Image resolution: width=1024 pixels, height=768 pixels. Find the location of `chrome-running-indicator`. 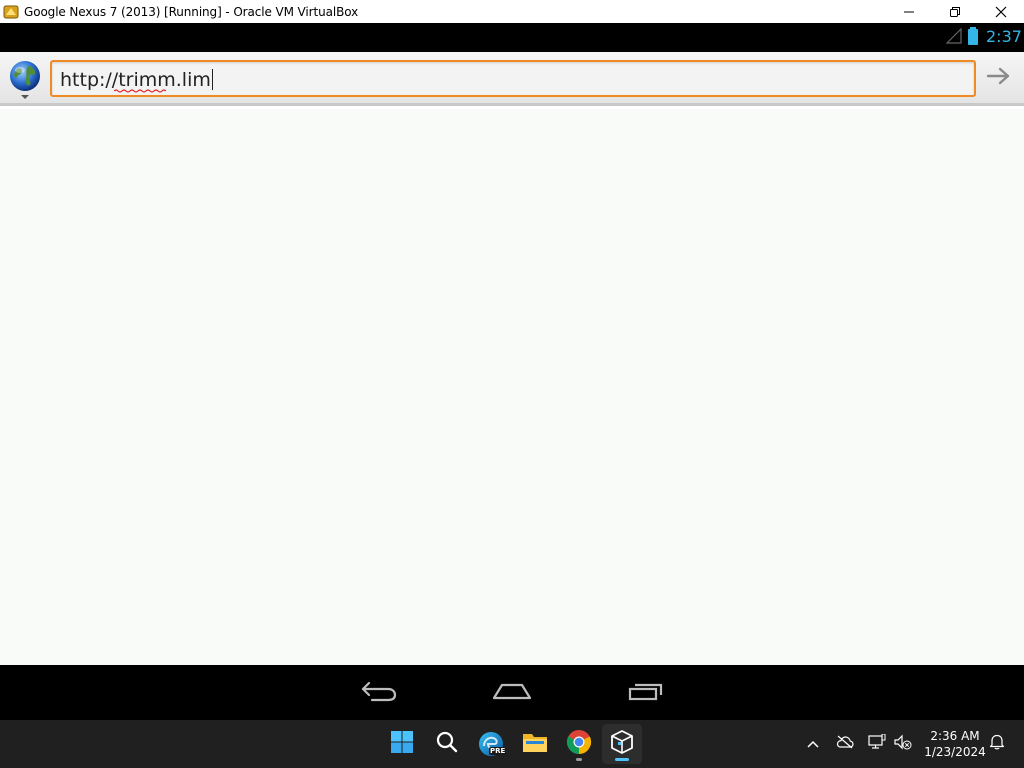

chrome-running-indicator is located at coordinates (579, 759).